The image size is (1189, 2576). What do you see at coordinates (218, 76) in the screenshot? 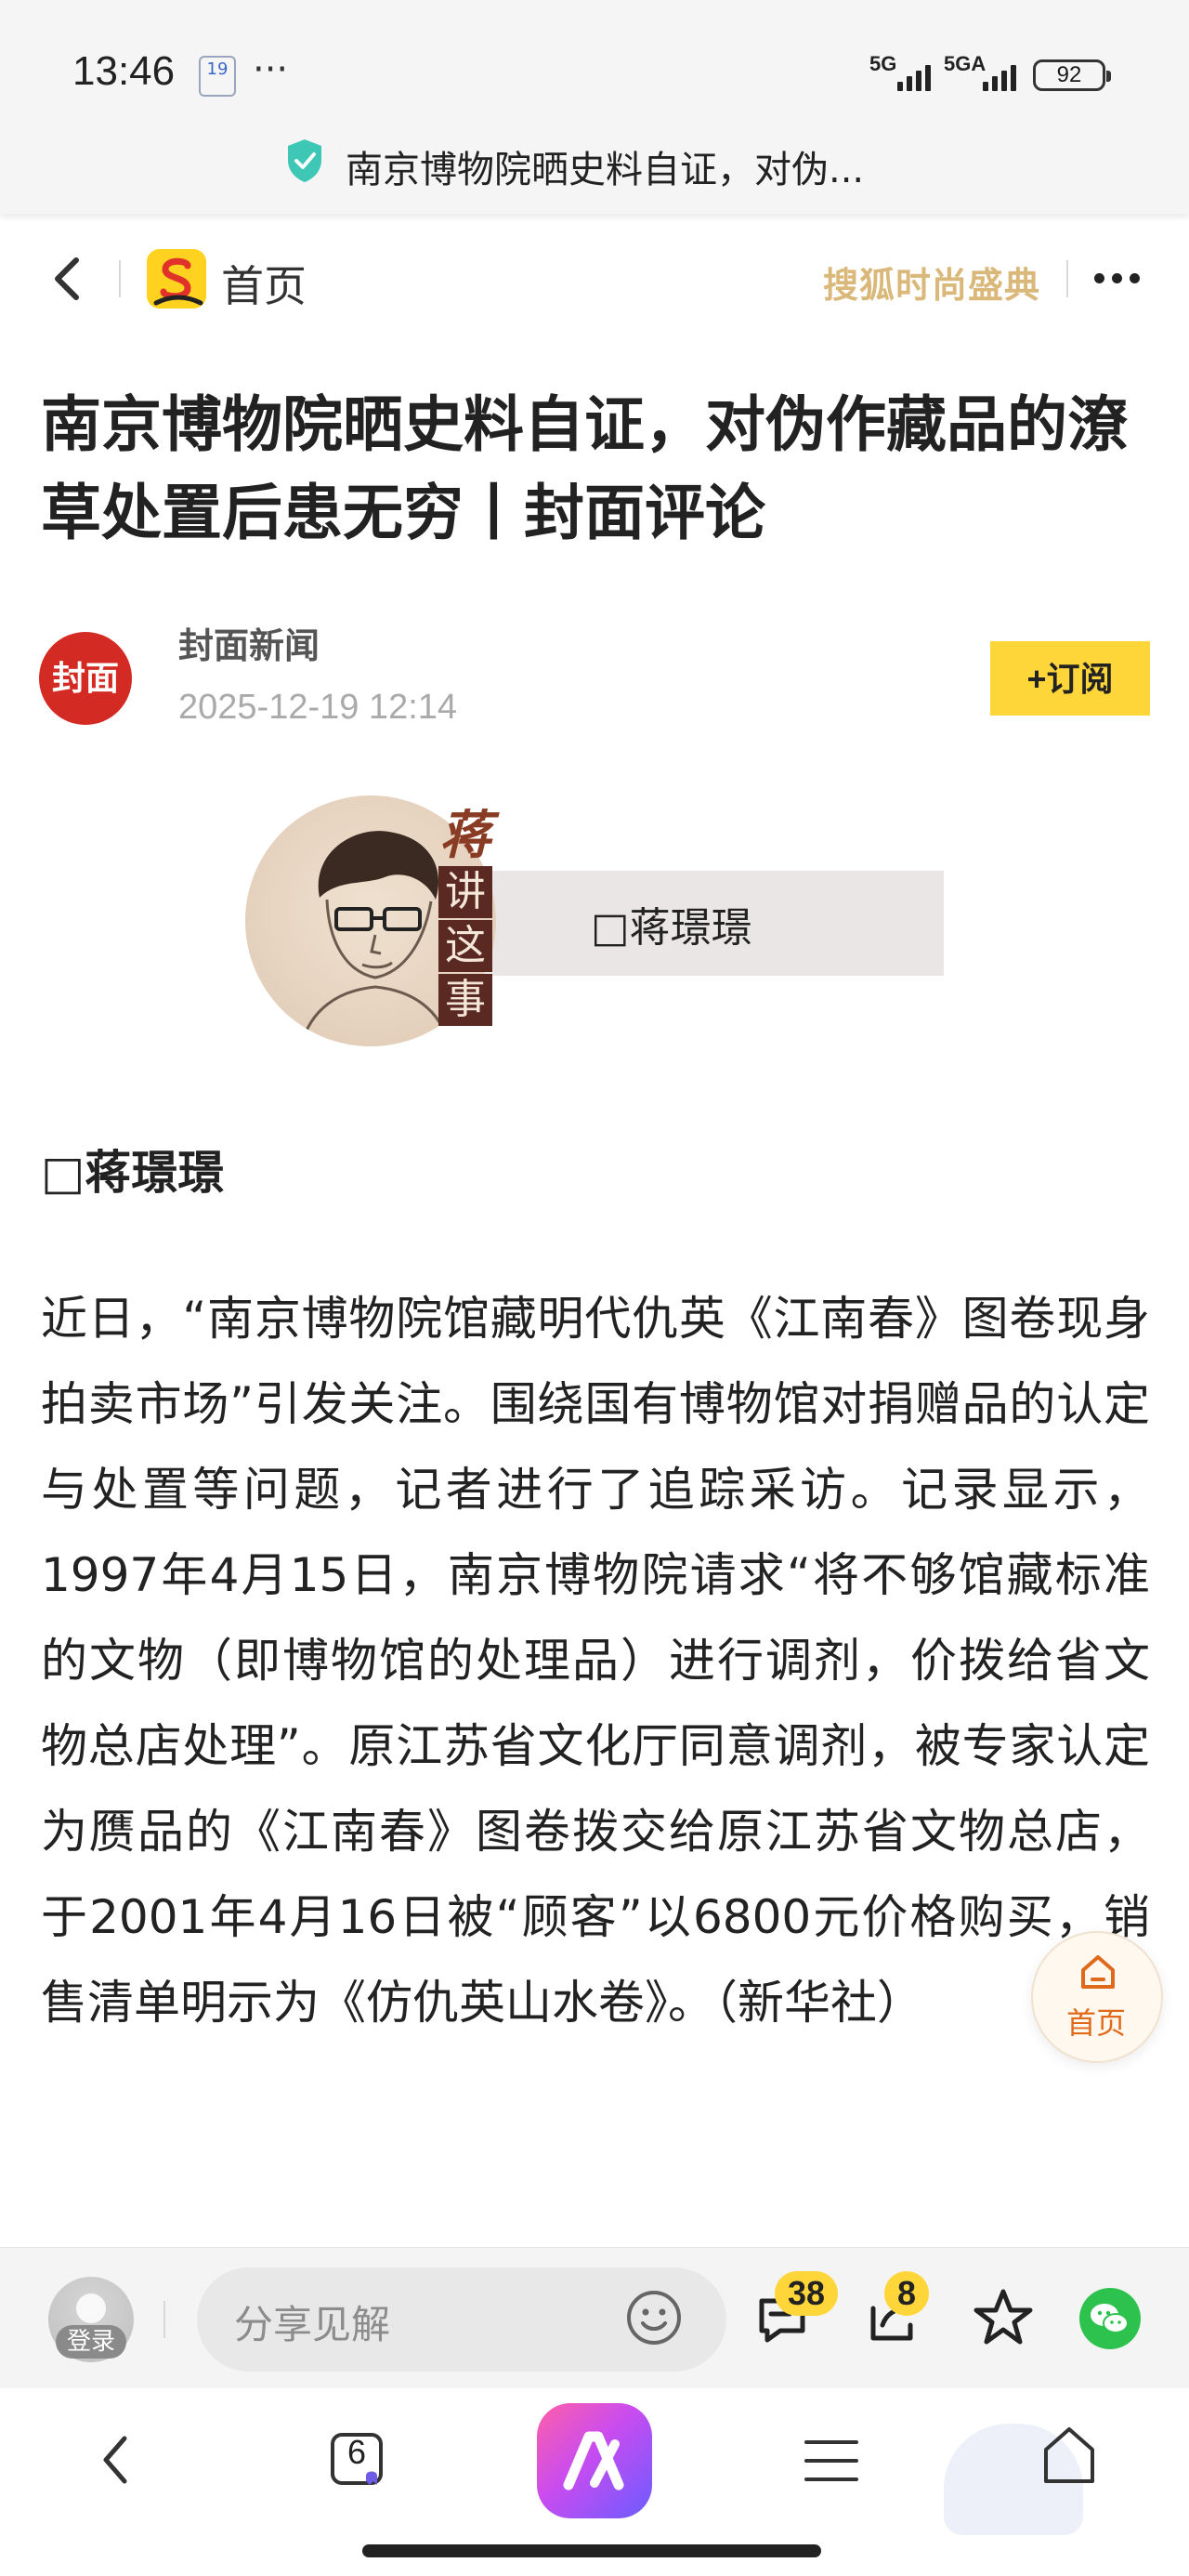
I see `calendar-notification-icon: 19` at bounding box center [218, 76].